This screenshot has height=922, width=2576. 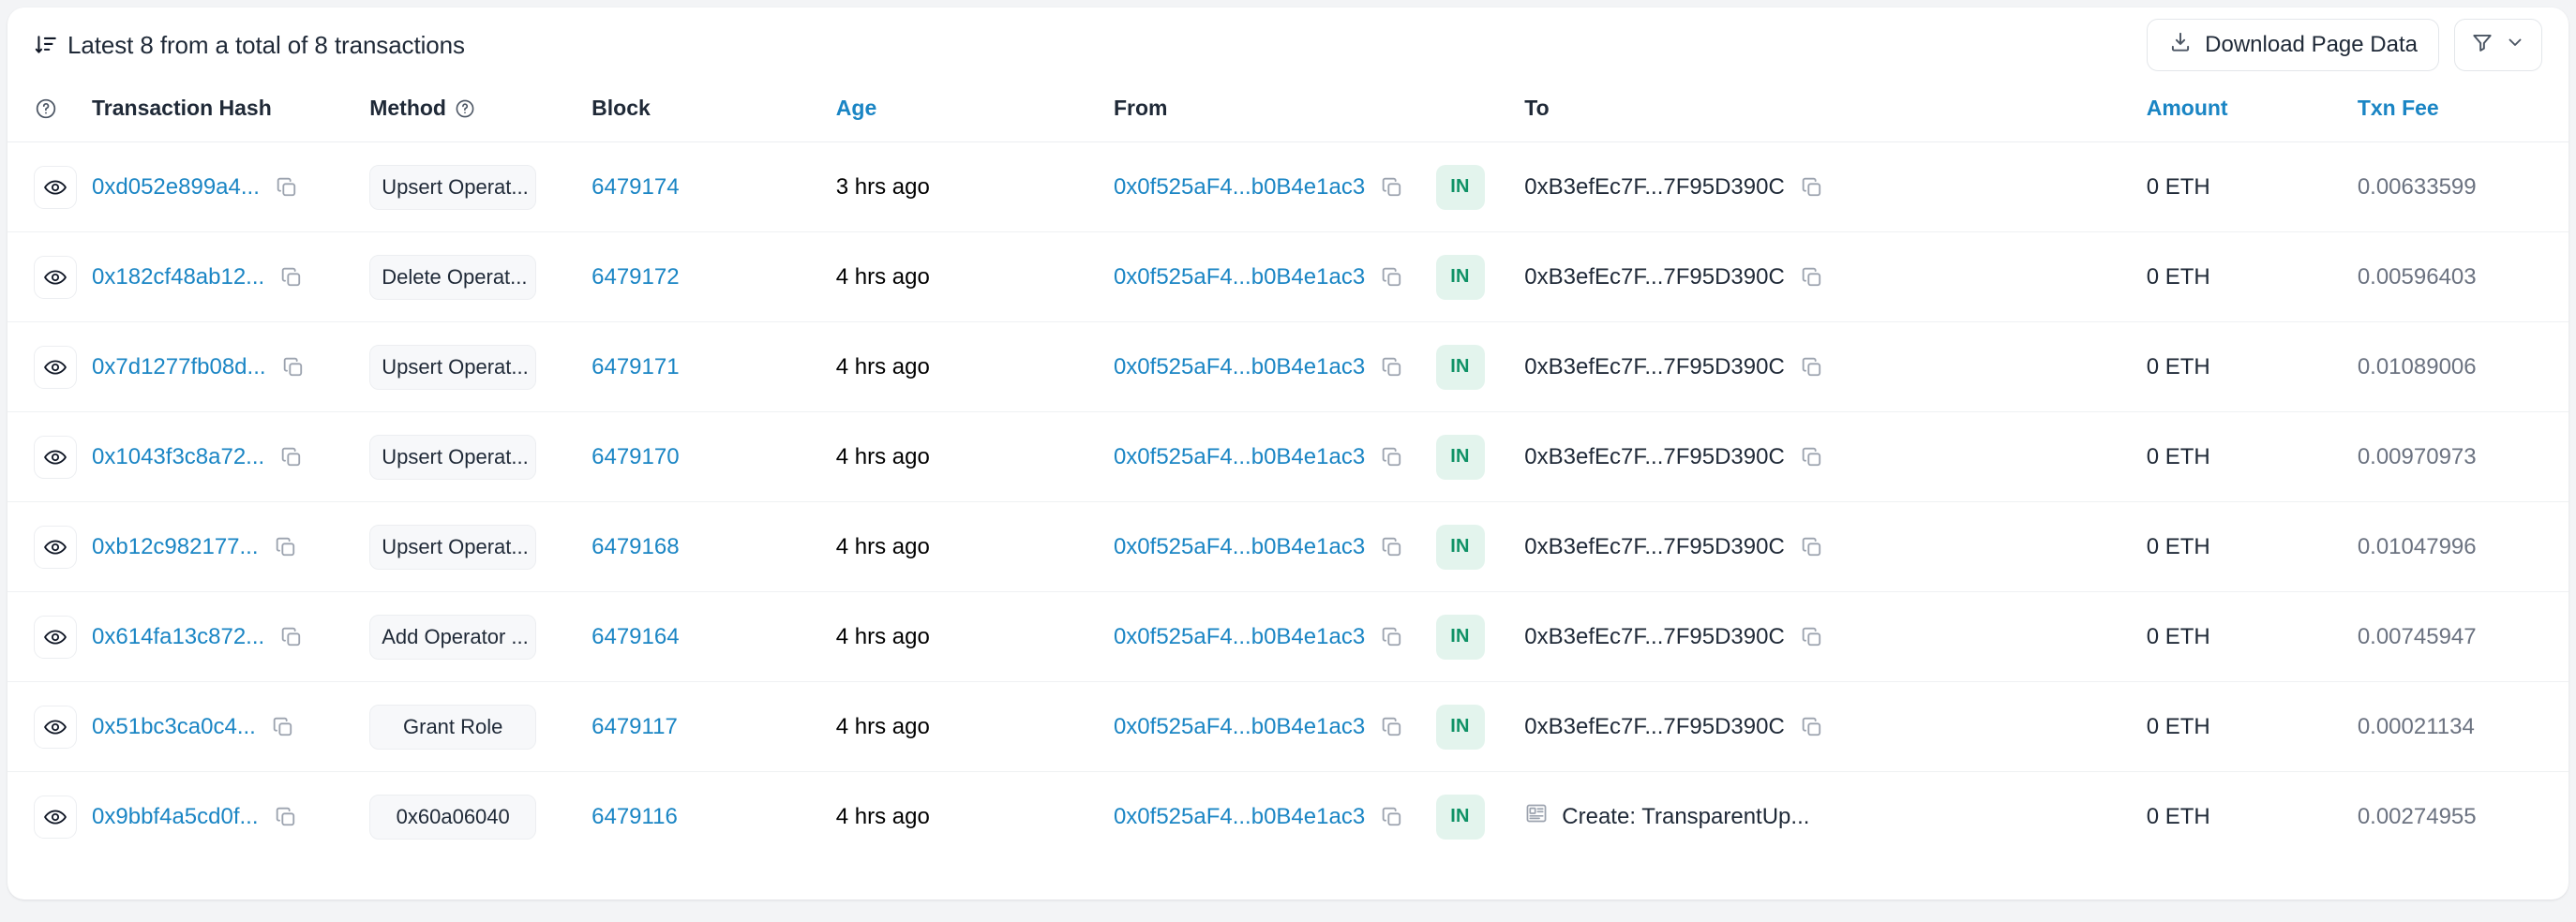 What do you see at coordinates (635, 816) in the screenshot?
I see `block-link: 6479116` at bounding box center [635, 816].